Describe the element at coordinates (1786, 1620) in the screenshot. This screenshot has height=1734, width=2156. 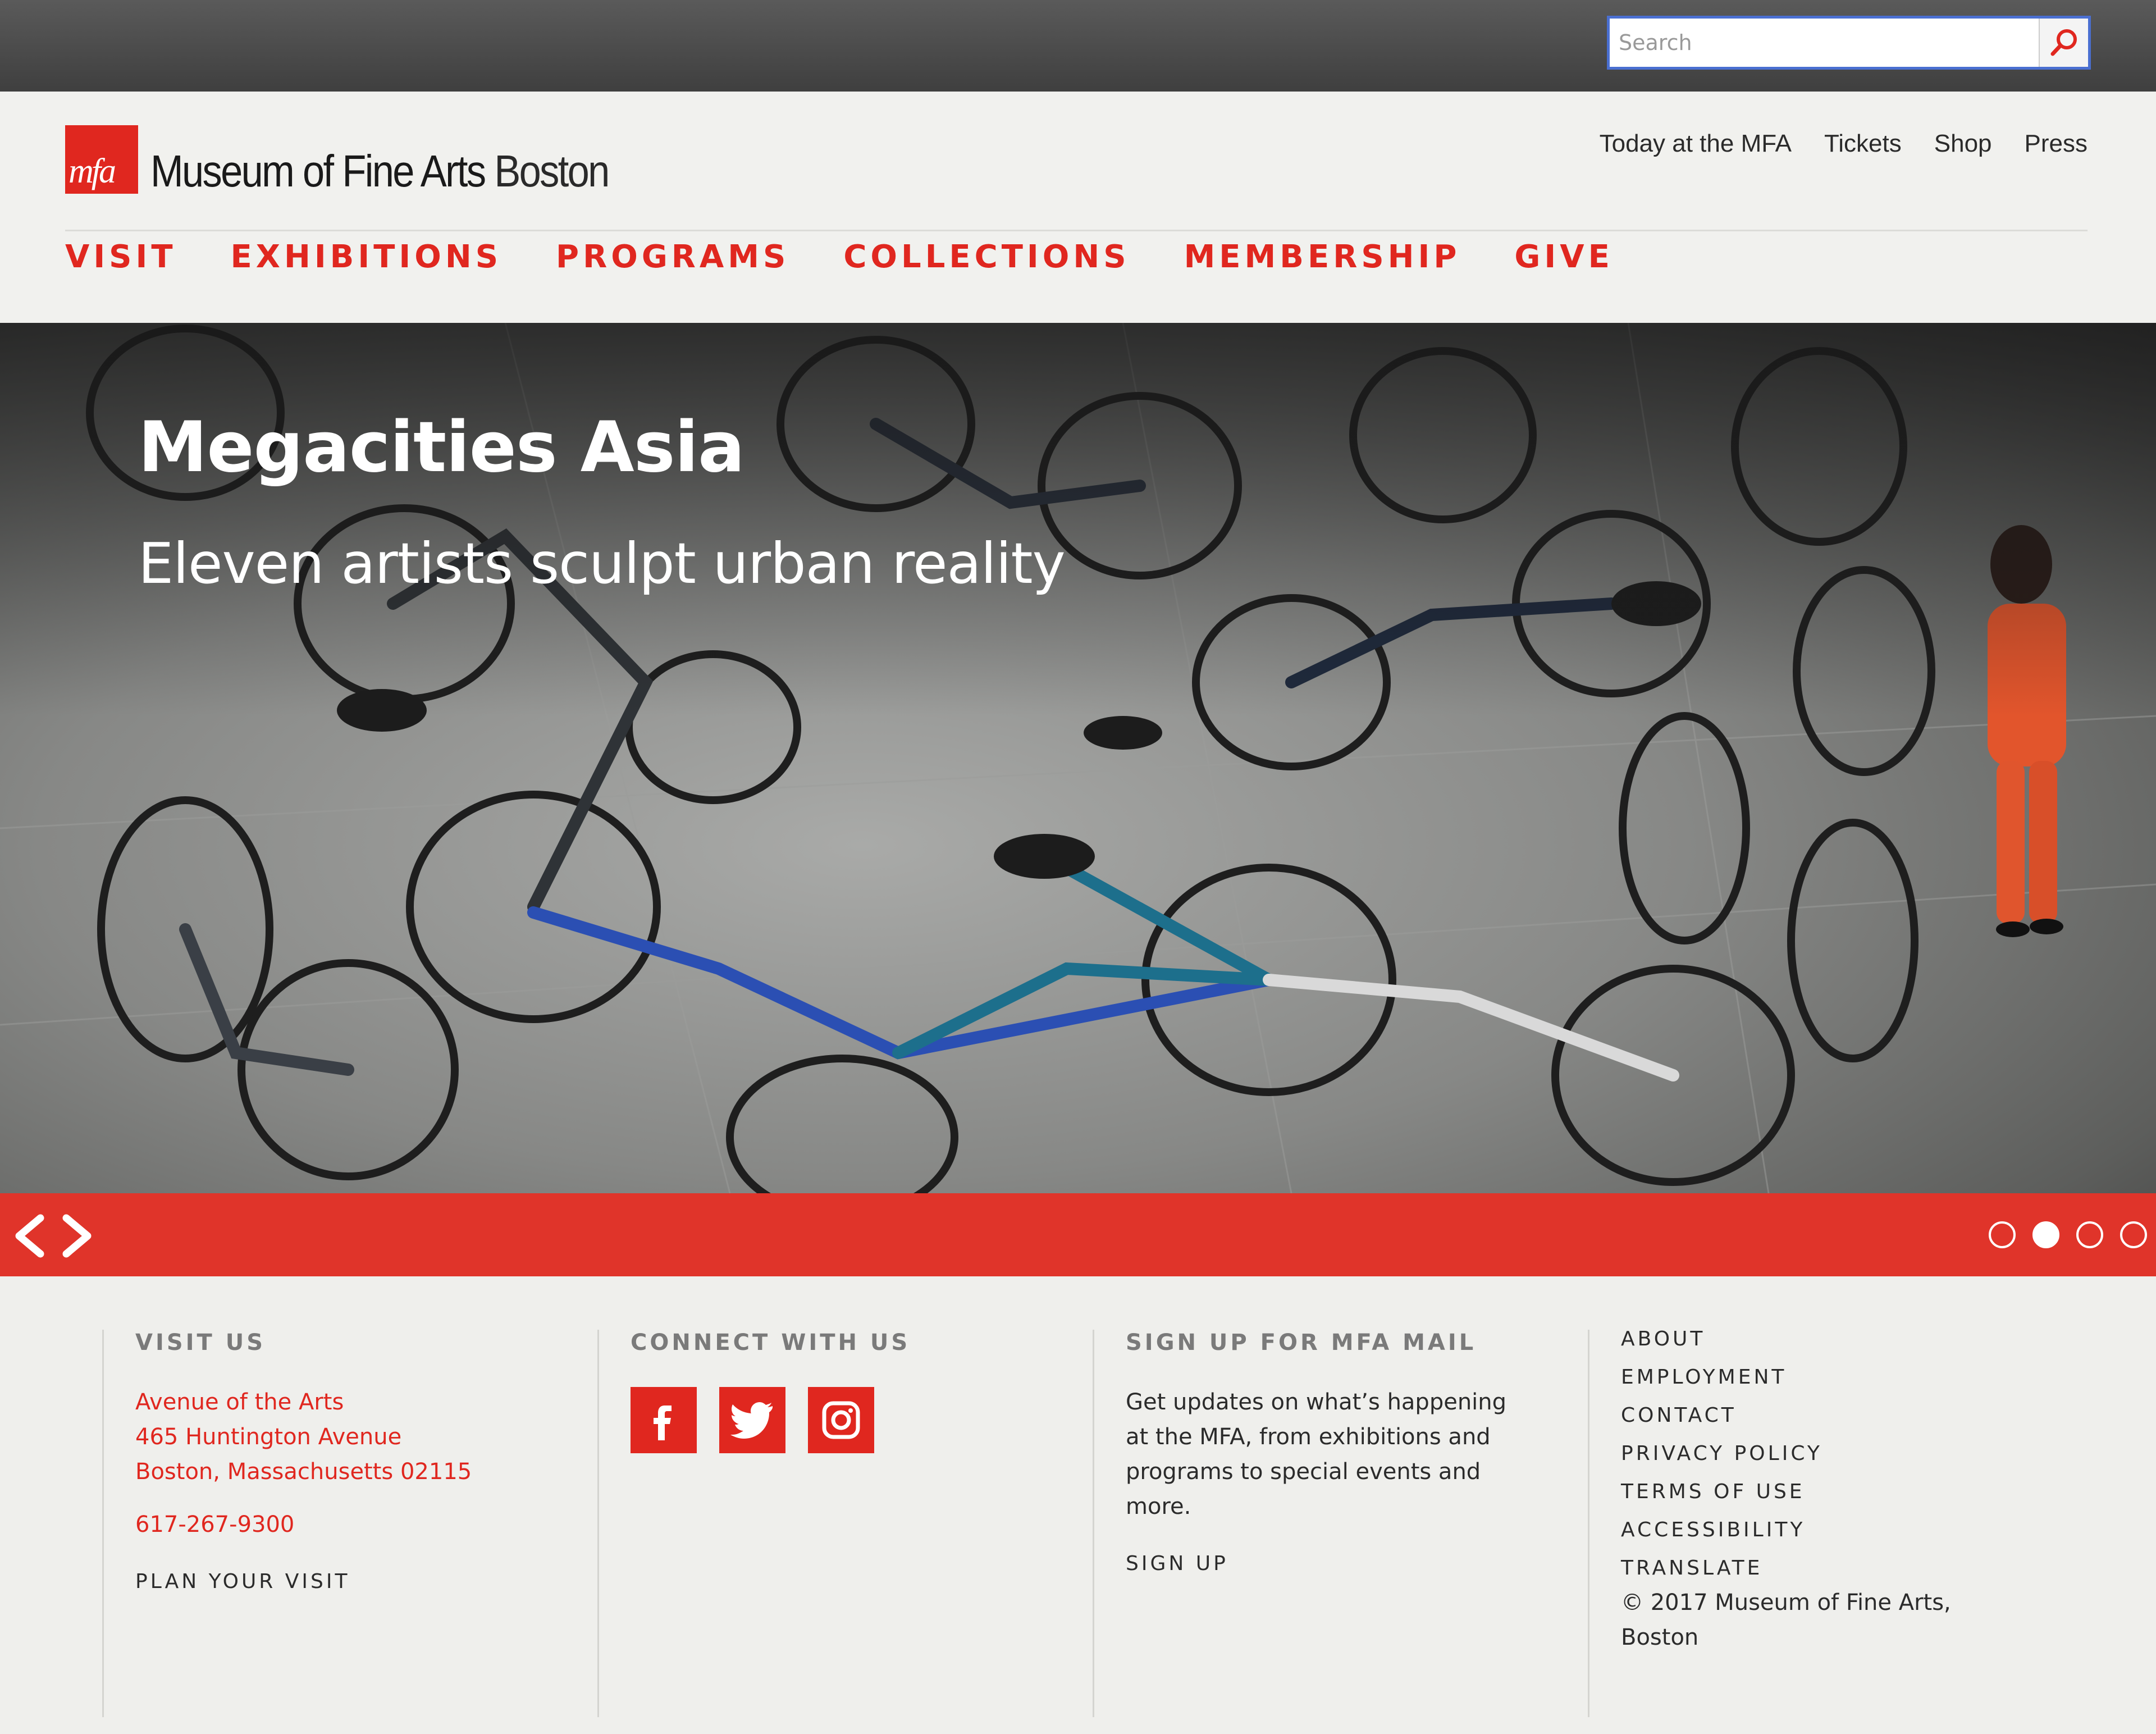
I see `copyright-text: © 2017 Museum of Fine Arts, Boston` at that location.